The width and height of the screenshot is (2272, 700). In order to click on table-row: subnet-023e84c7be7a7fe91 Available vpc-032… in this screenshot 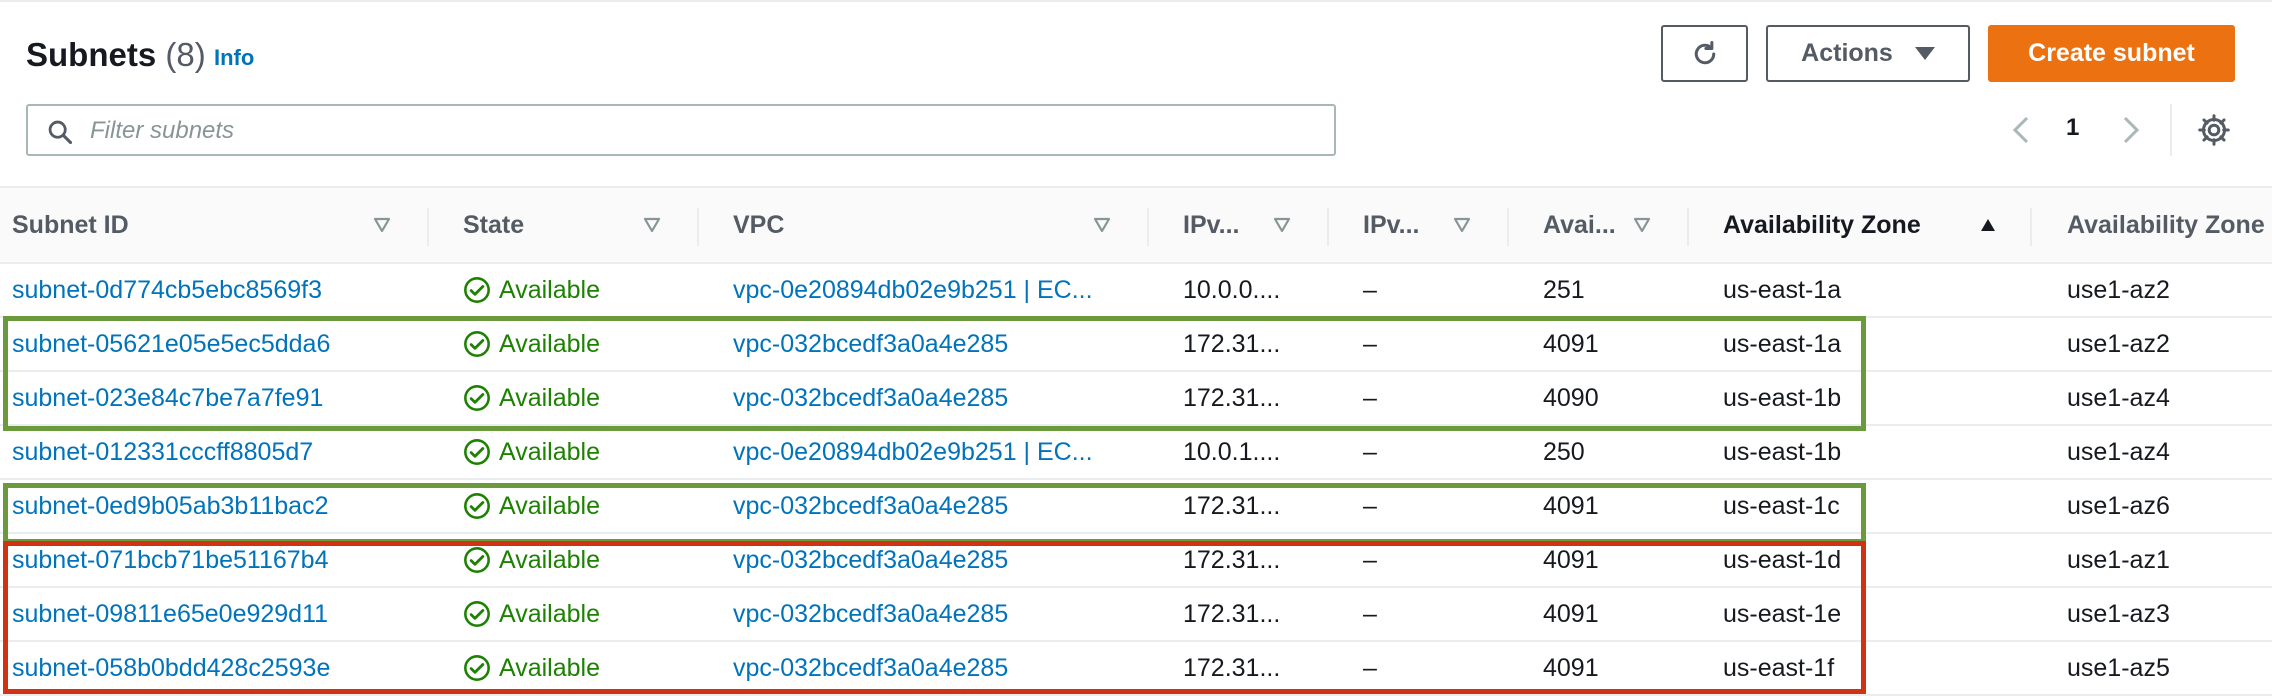, I will do `click(1136, 399)`.